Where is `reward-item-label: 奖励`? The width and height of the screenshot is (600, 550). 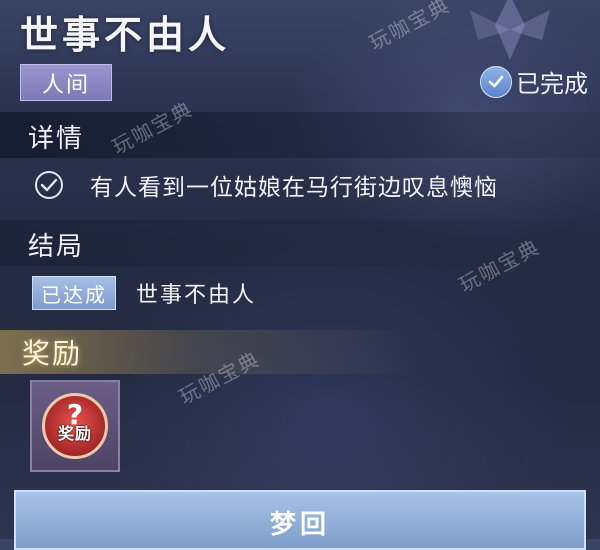 reward-item-label: 奖励 is located at coordinates (74, 433).